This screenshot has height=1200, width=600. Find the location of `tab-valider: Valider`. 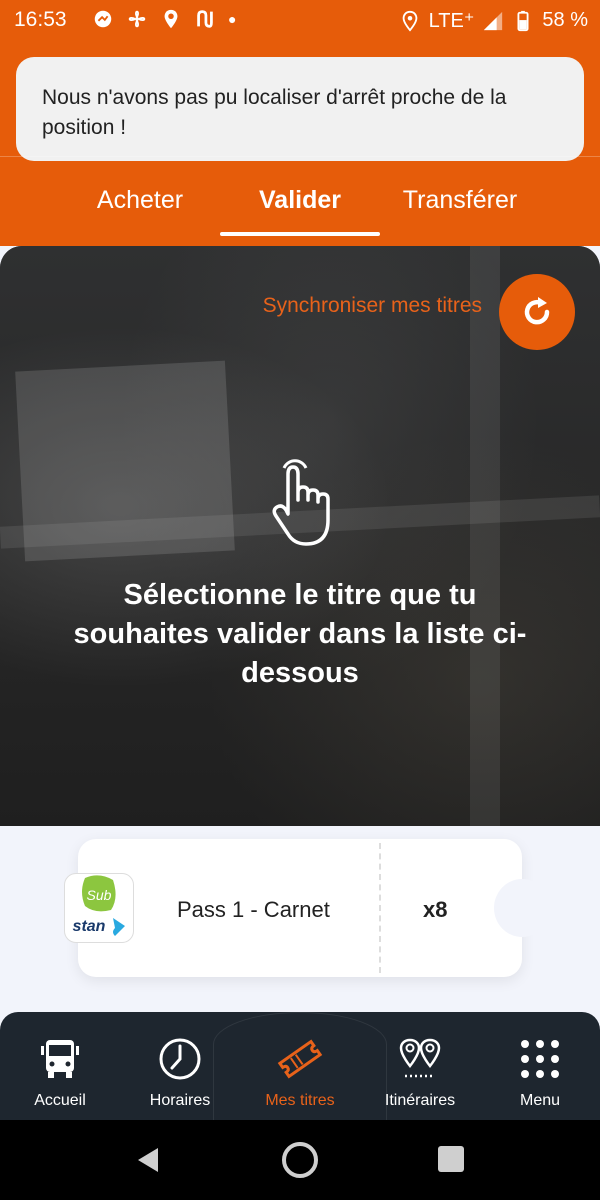

tab-valider: Valider is located at coordinates (300, 203).